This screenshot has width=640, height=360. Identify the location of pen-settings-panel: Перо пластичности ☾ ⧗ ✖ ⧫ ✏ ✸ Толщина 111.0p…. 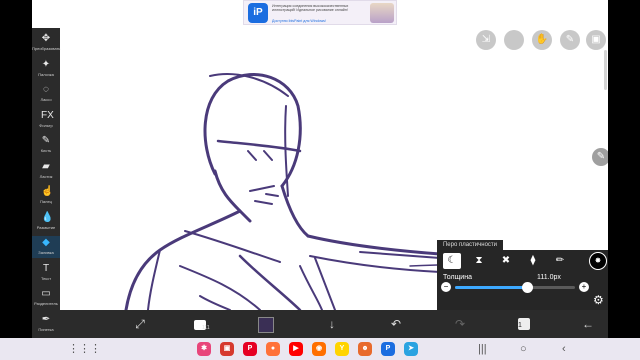
(522, 275).